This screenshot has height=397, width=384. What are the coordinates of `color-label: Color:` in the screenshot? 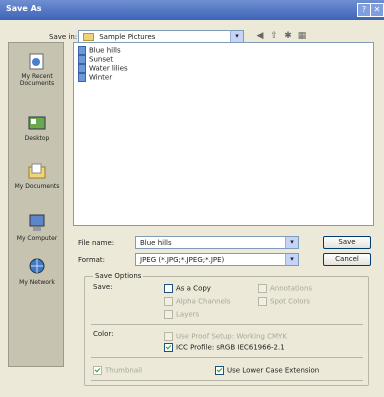 It's located at (103, 334).